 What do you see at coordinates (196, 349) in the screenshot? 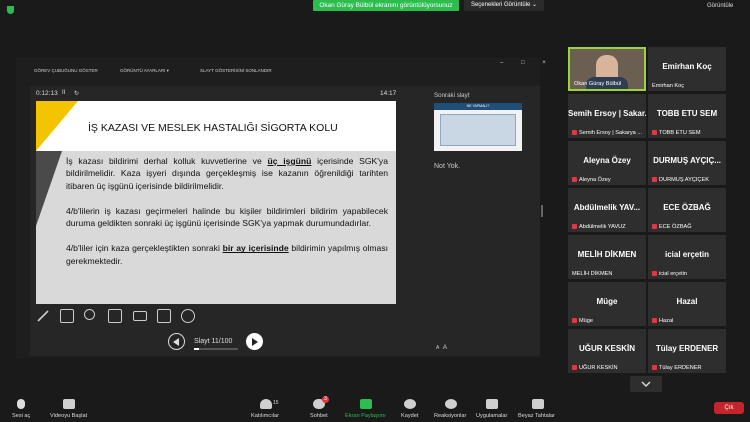
I see `slide-progress-fill` at bounding box center [196, 349].